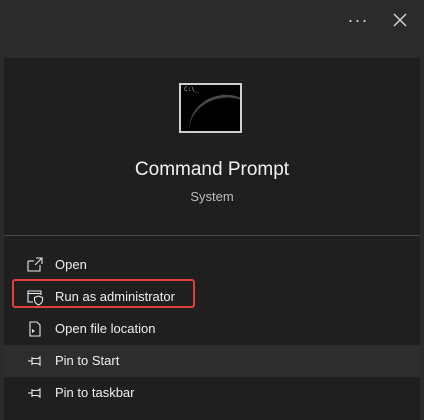 The image size is (424, 420). Describe the element at coordinates (71, 264) in the screenshot. I see `menu-item-label: Open` at that location.